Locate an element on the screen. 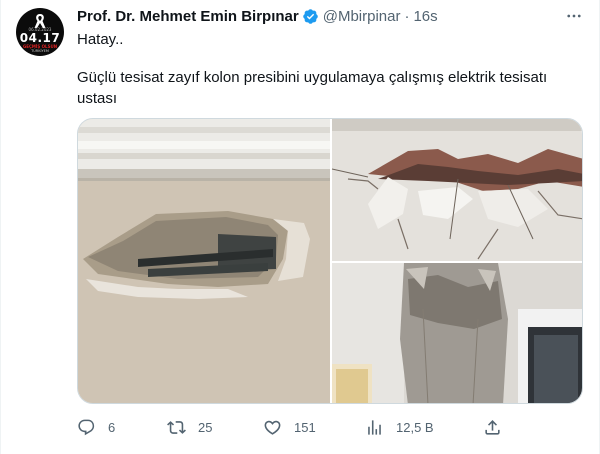  display-name: Prof. Dr. Mehmet Emin Birpınar is located at coordinates (188, 16).